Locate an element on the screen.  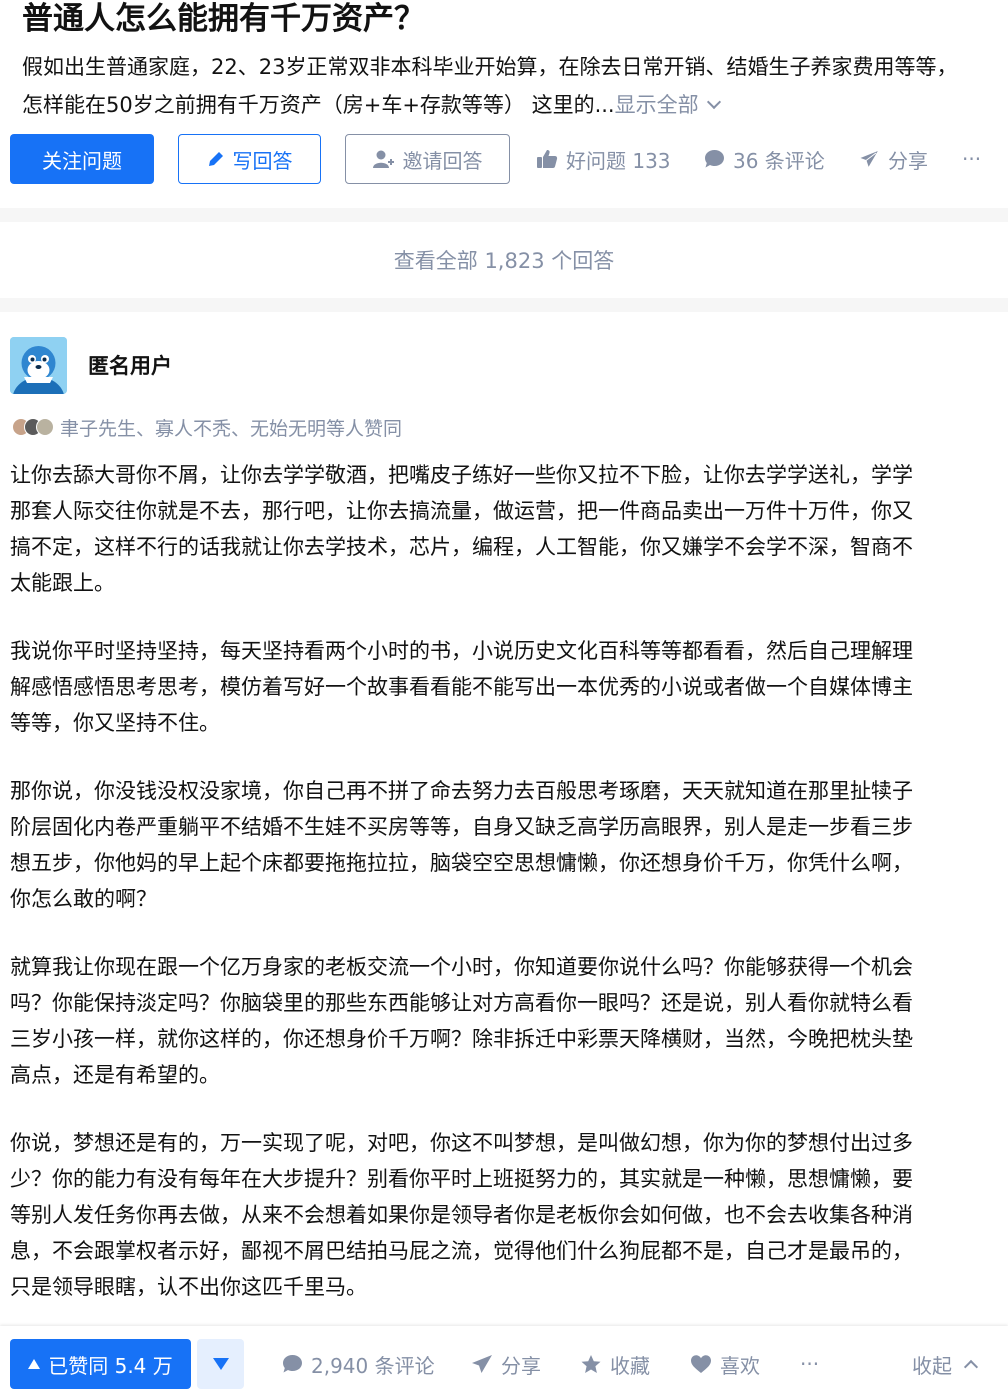
author-name: 匿名用户 is located at coordinates (130, 365).